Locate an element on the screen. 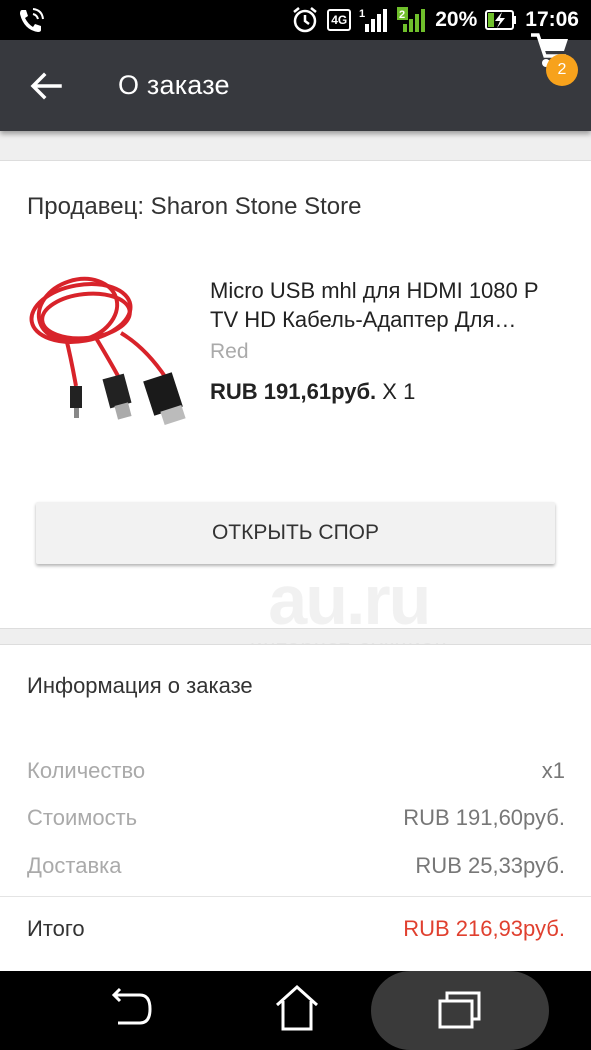  seller-header: Продавец: Sharon Stone Store is located at coordinates (295, 203).